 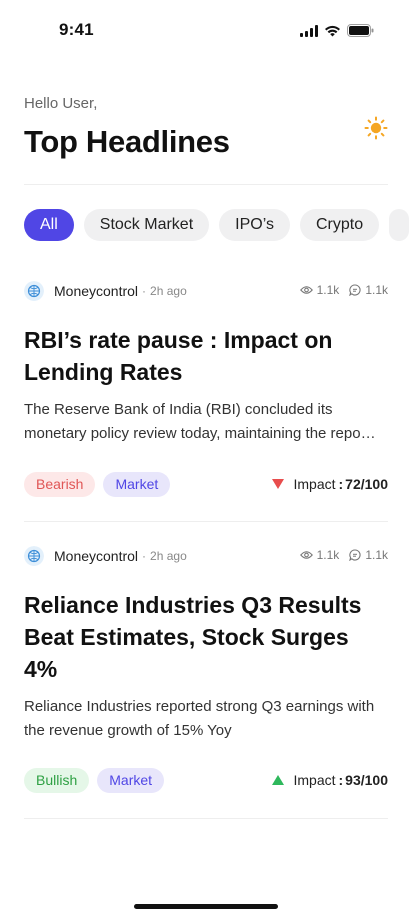 I want to click on impact-indicator: Impact : 72/100, so click(x=329, y=484).